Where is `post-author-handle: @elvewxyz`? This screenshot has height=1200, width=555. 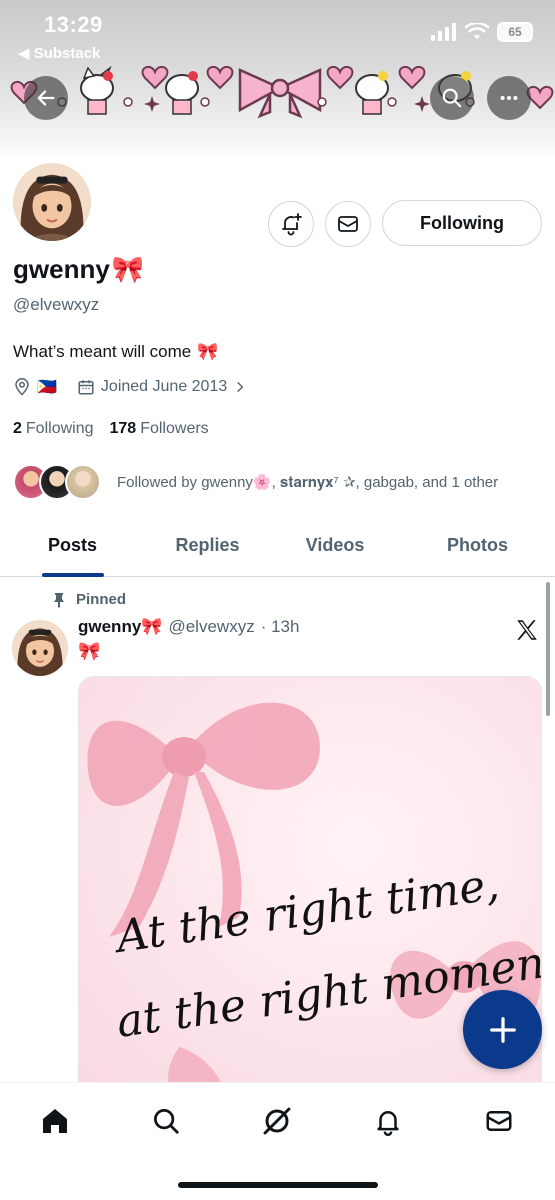 post-author-handle: @elvewxyz is located at coordinates (211, 627).